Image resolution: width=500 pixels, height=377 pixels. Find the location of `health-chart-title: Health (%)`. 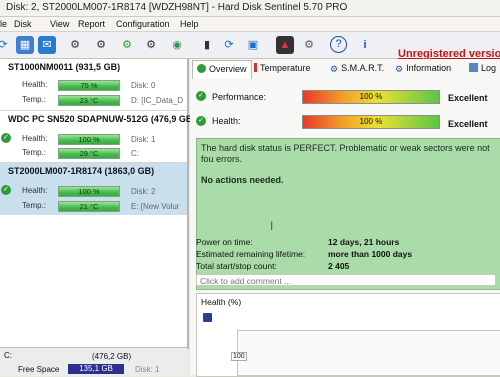

health-chart-title: Health (%) is located at coordinates (221, 302).